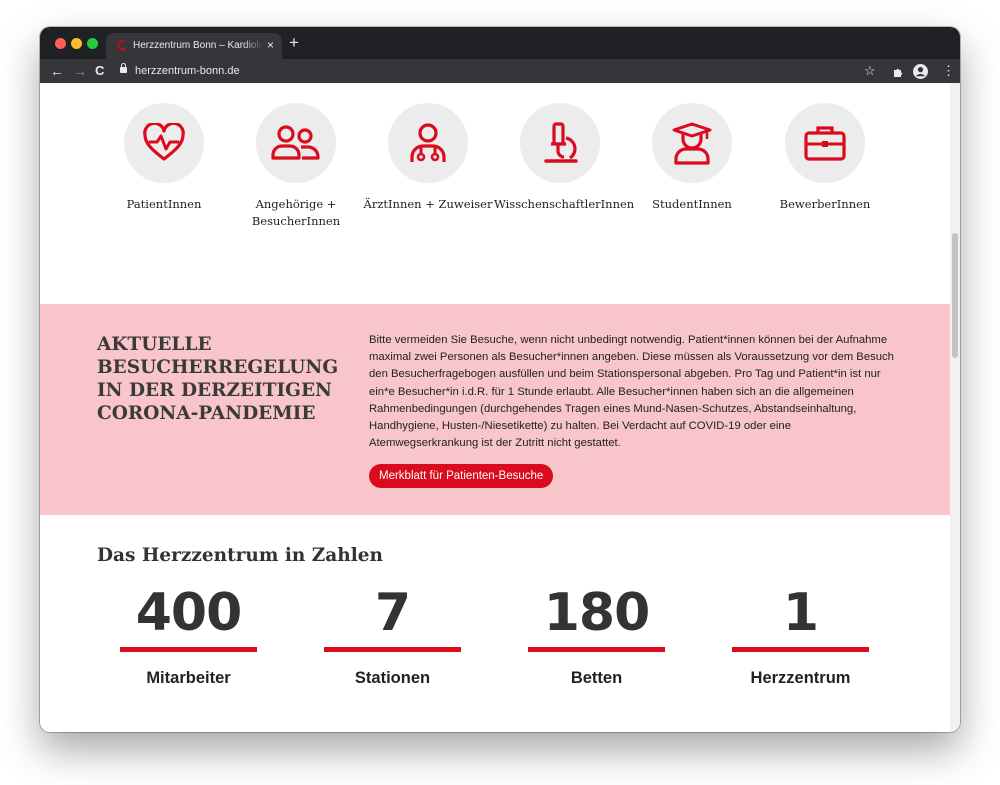 This screenshot has width=1000, height=785. I want to click on profile-avatar-icon, so click(920, 71).